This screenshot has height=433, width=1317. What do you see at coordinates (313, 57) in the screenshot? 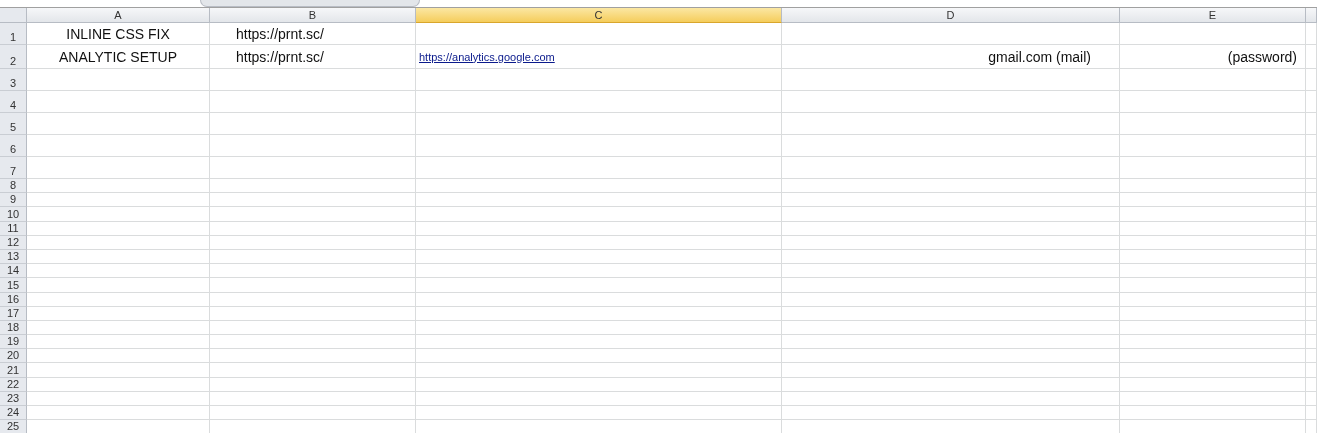
I see `cell-frame: https://prnt.sc/` at bounding box center [313, 57].